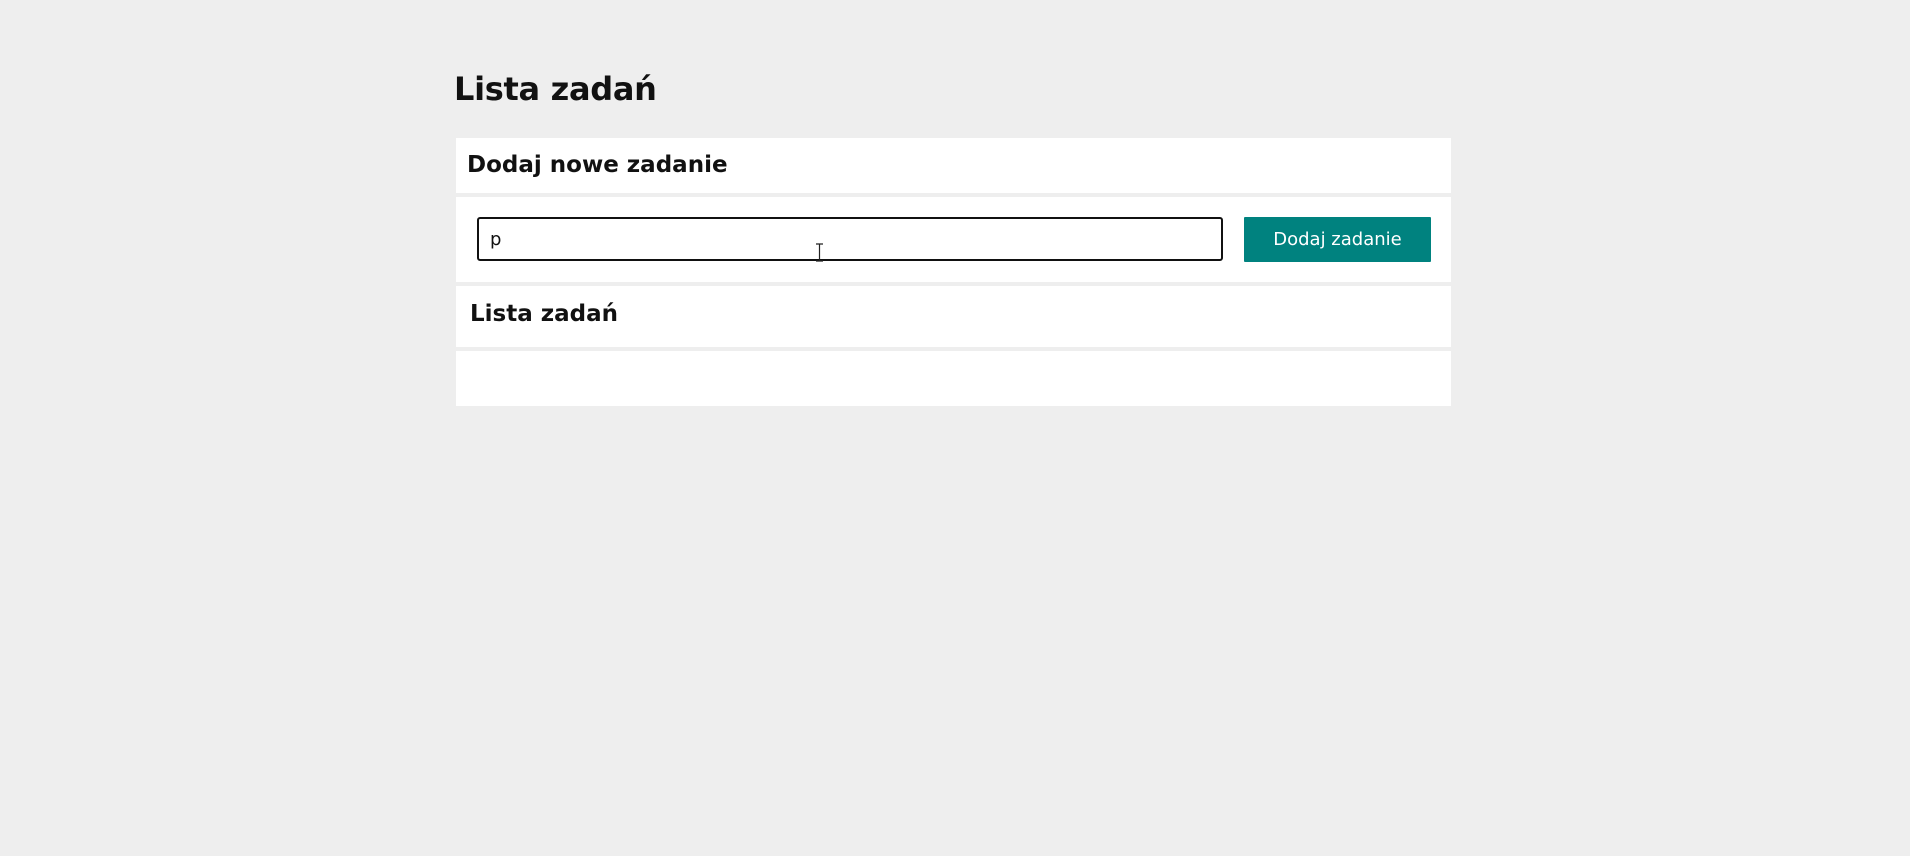  I want to click on task-input, so click(850, 239).